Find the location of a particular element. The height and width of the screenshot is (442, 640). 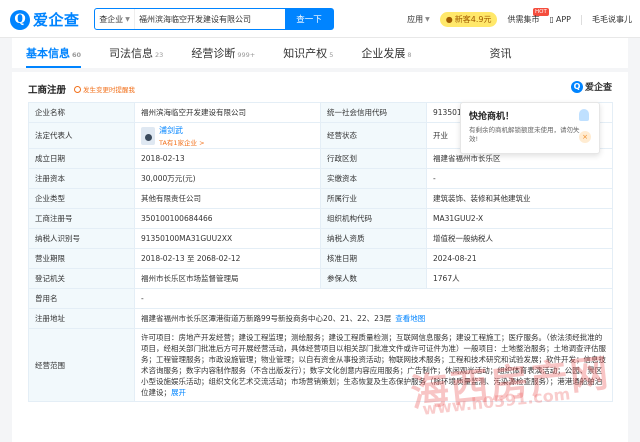

field-label: 登记机关 is located at coordinates (81, 278).